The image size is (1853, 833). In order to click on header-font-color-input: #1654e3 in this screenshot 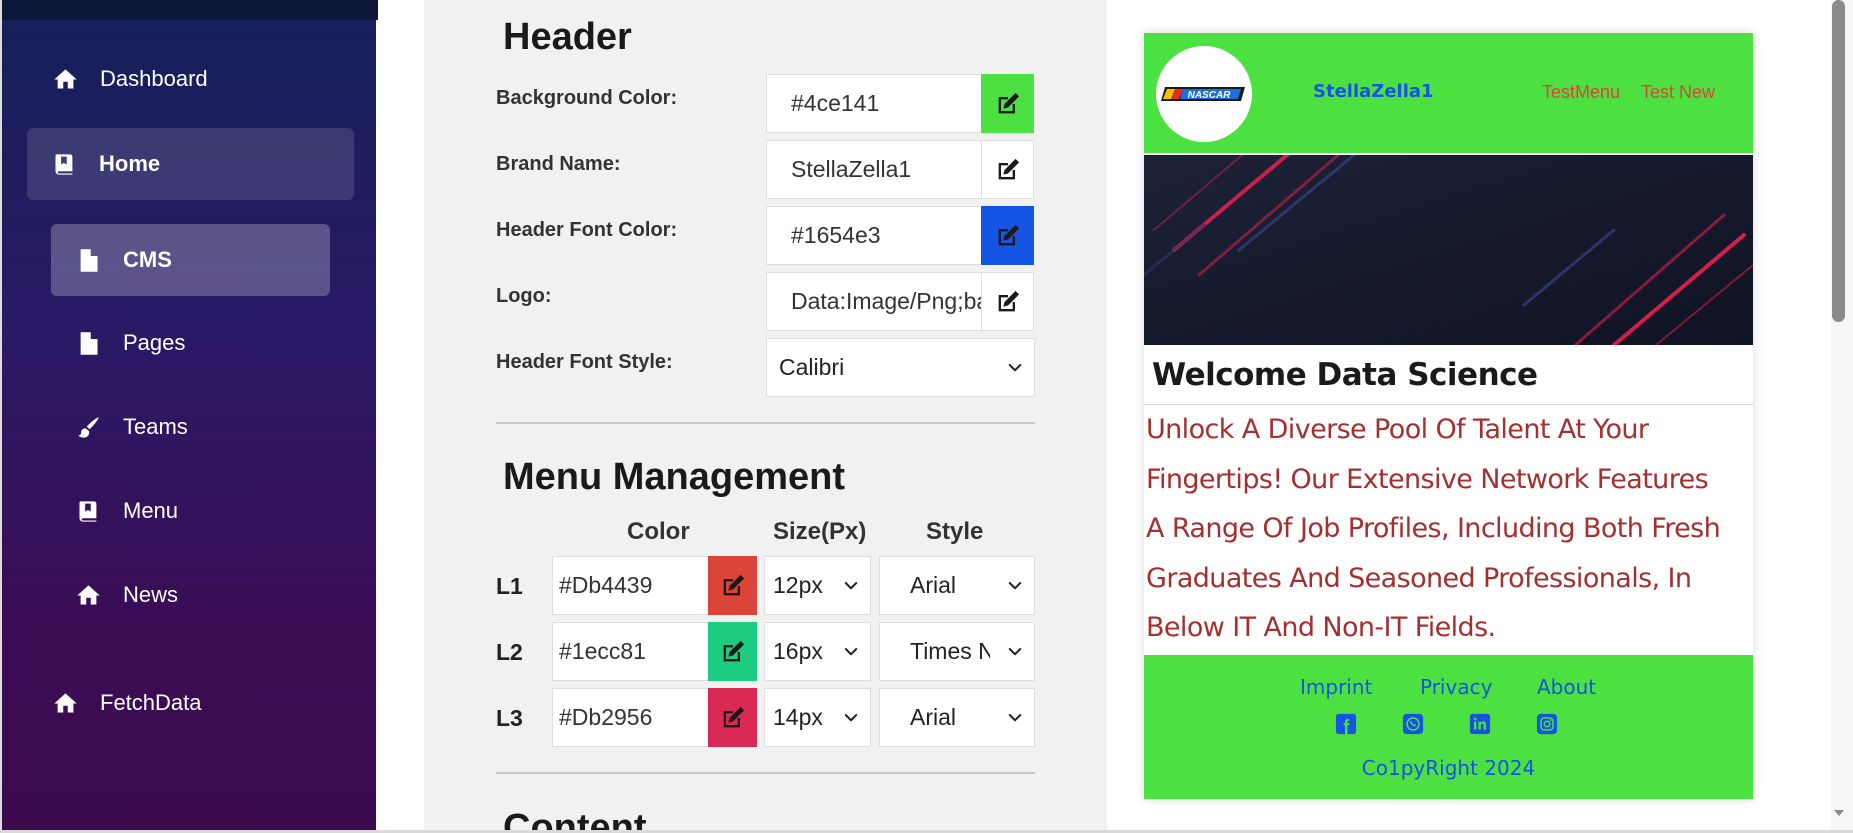, I will do `click(874, 235)`.